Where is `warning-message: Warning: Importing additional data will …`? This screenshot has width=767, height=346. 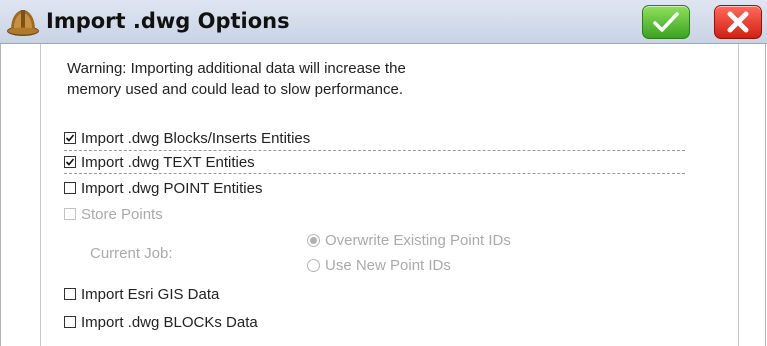 warning-message: Warning: Importing additional data will … is located at coordinates (236, 79).